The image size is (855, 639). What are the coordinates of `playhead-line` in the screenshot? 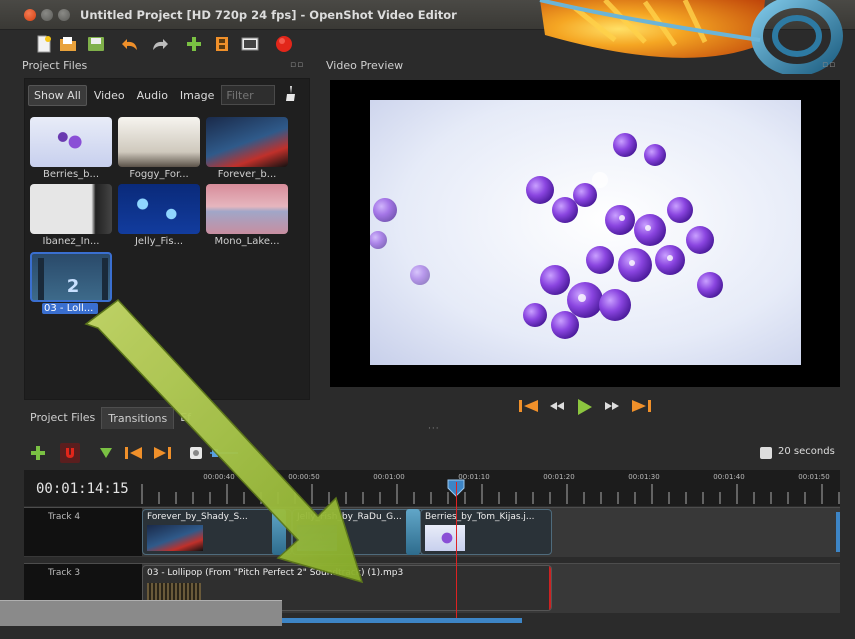 It's located at (456, 552).